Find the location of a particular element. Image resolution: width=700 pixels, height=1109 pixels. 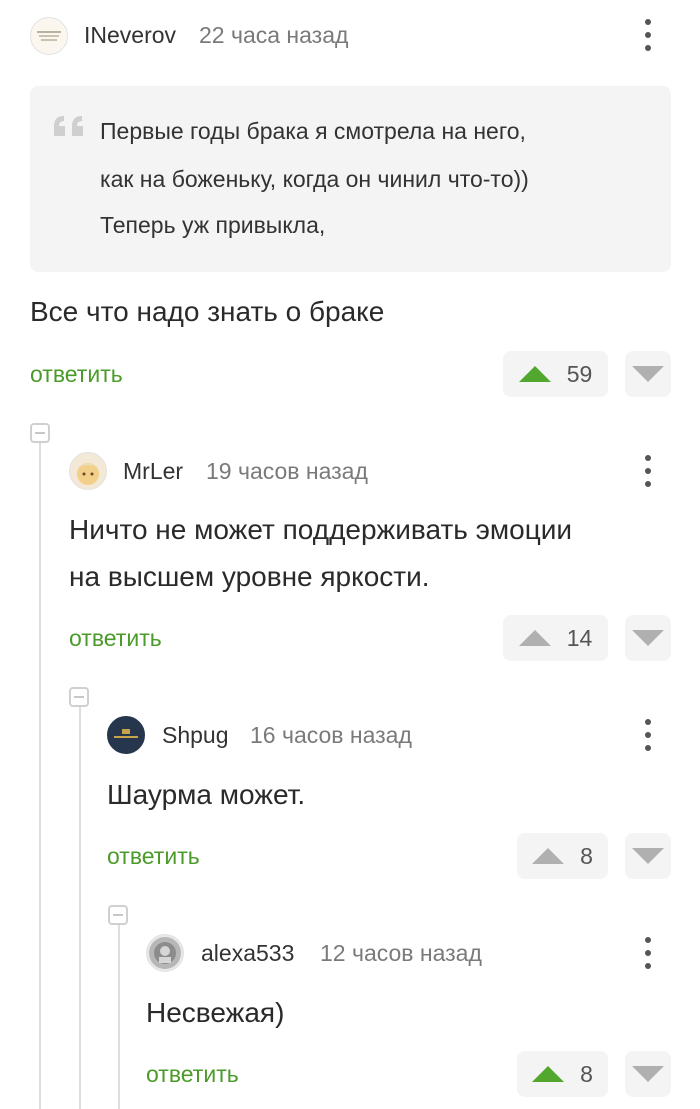

upvote-button: 59 is located at coordinates (555, 374).